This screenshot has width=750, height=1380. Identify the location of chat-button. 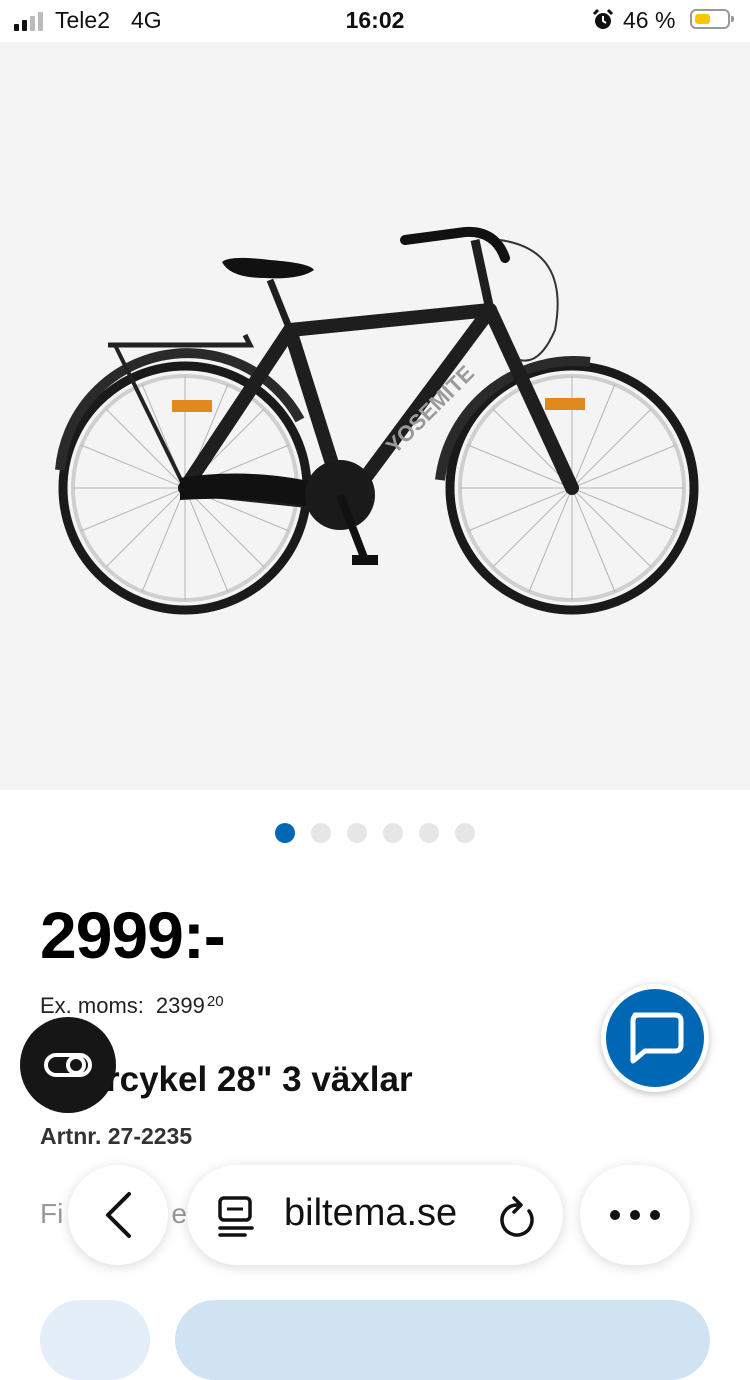
(655, 1038).